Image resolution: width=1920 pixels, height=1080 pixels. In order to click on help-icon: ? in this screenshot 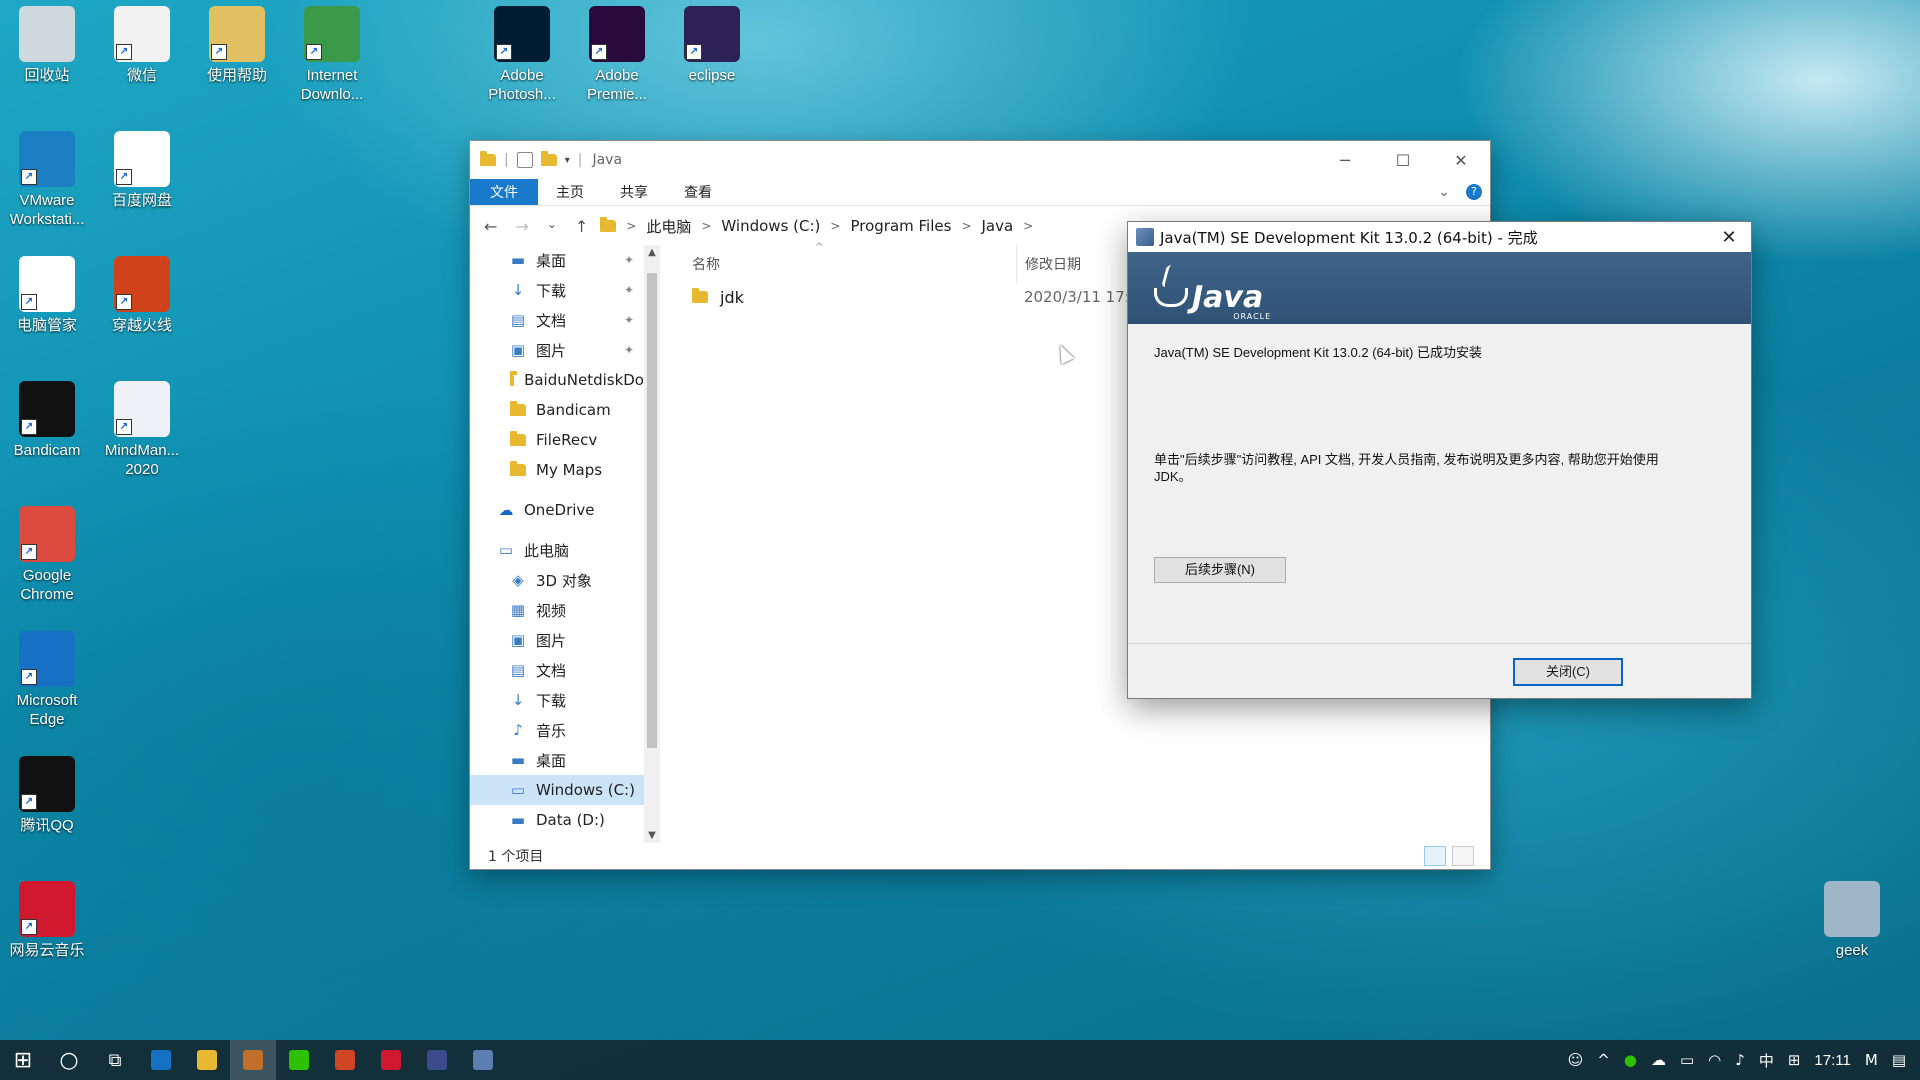, I will do `click(1474, 192)`.